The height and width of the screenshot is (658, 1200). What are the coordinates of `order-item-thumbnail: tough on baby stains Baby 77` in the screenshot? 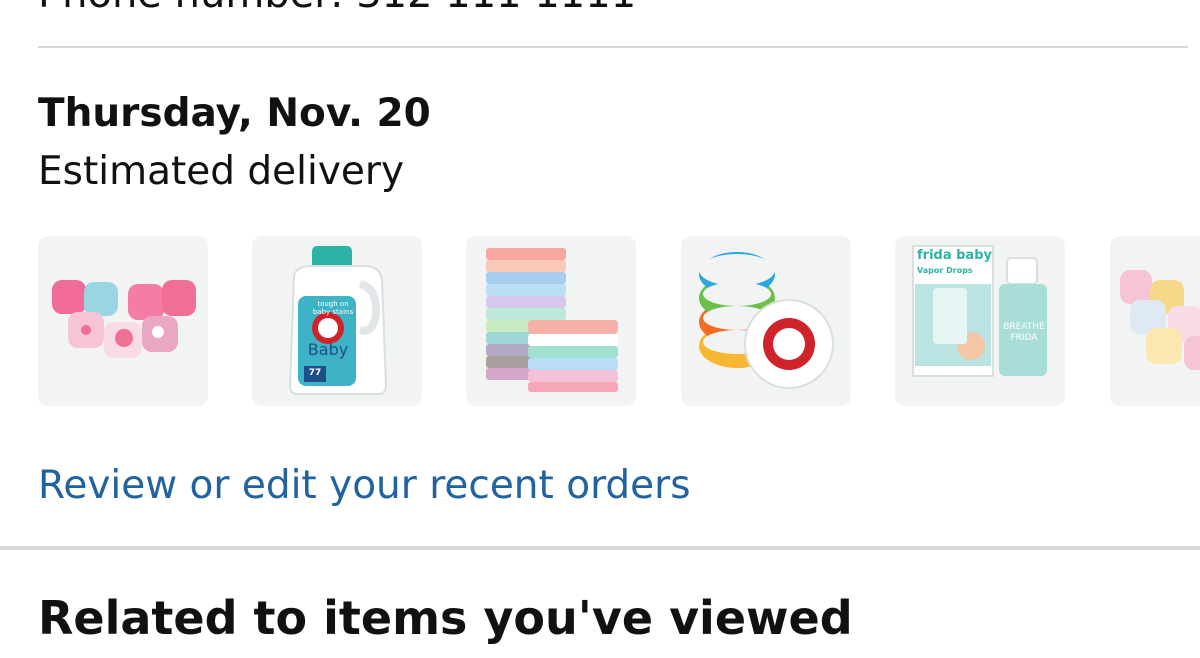 It's located at (337, 321).